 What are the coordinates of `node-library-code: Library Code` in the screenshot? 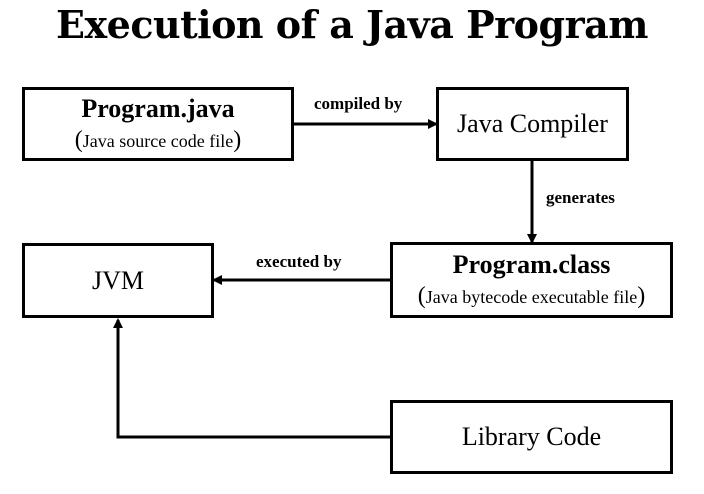 It's located at (531, 437).